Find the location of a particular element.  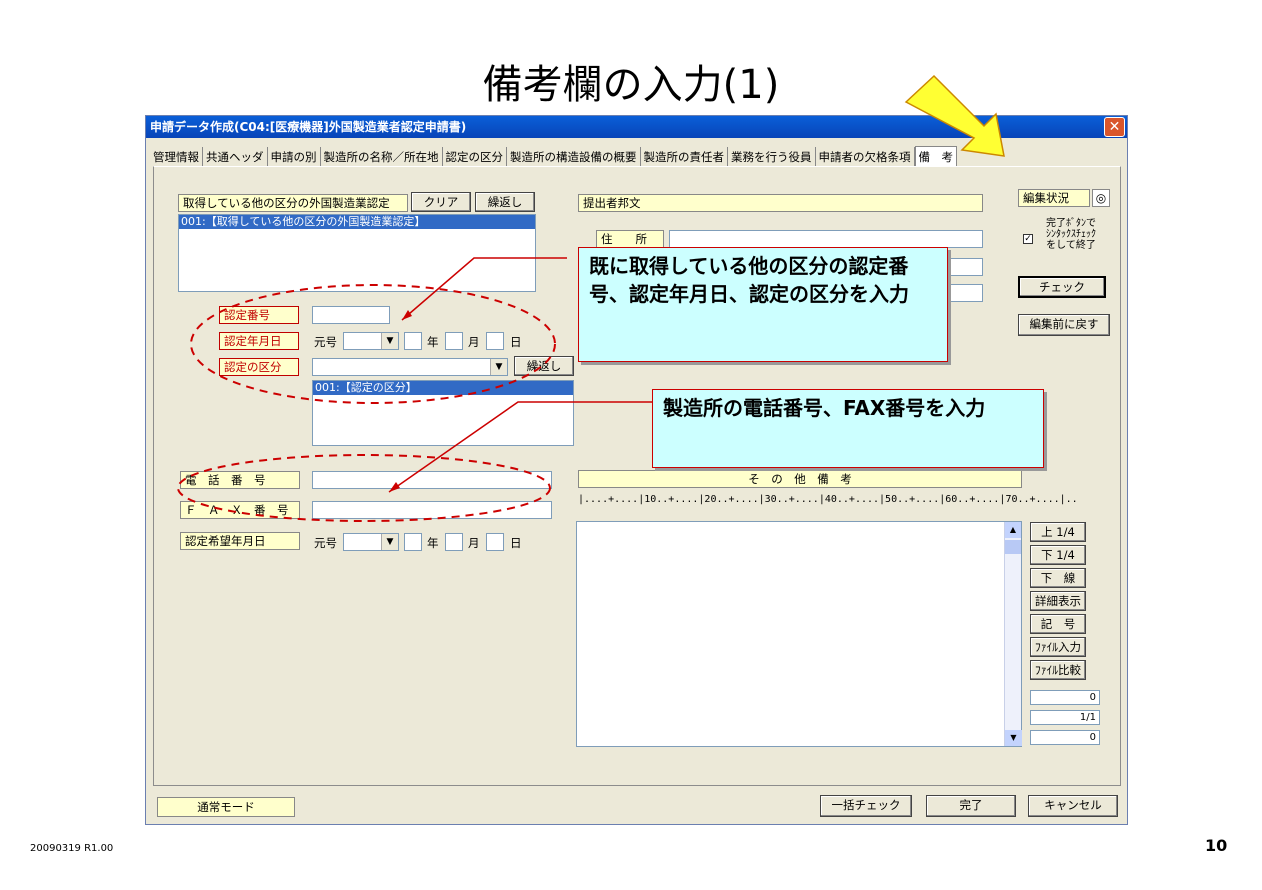

cert-info-callout: 既に取得している他の区分の認定番号、認定年月日、認定の区分を入力 is located at coordinates (763, 304).